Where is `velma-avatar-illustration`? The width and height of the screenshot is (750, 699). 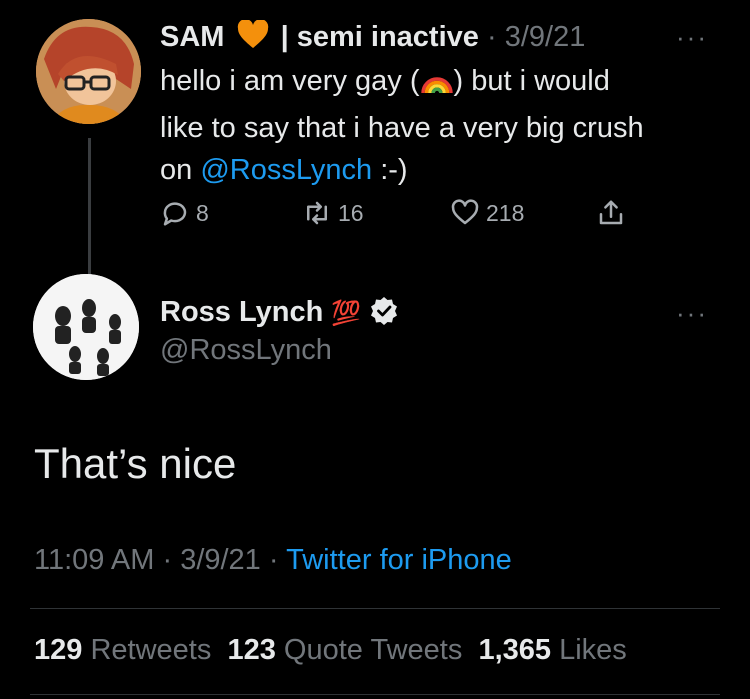 velma-avatar-illustration is located at coordinates (88, 71).